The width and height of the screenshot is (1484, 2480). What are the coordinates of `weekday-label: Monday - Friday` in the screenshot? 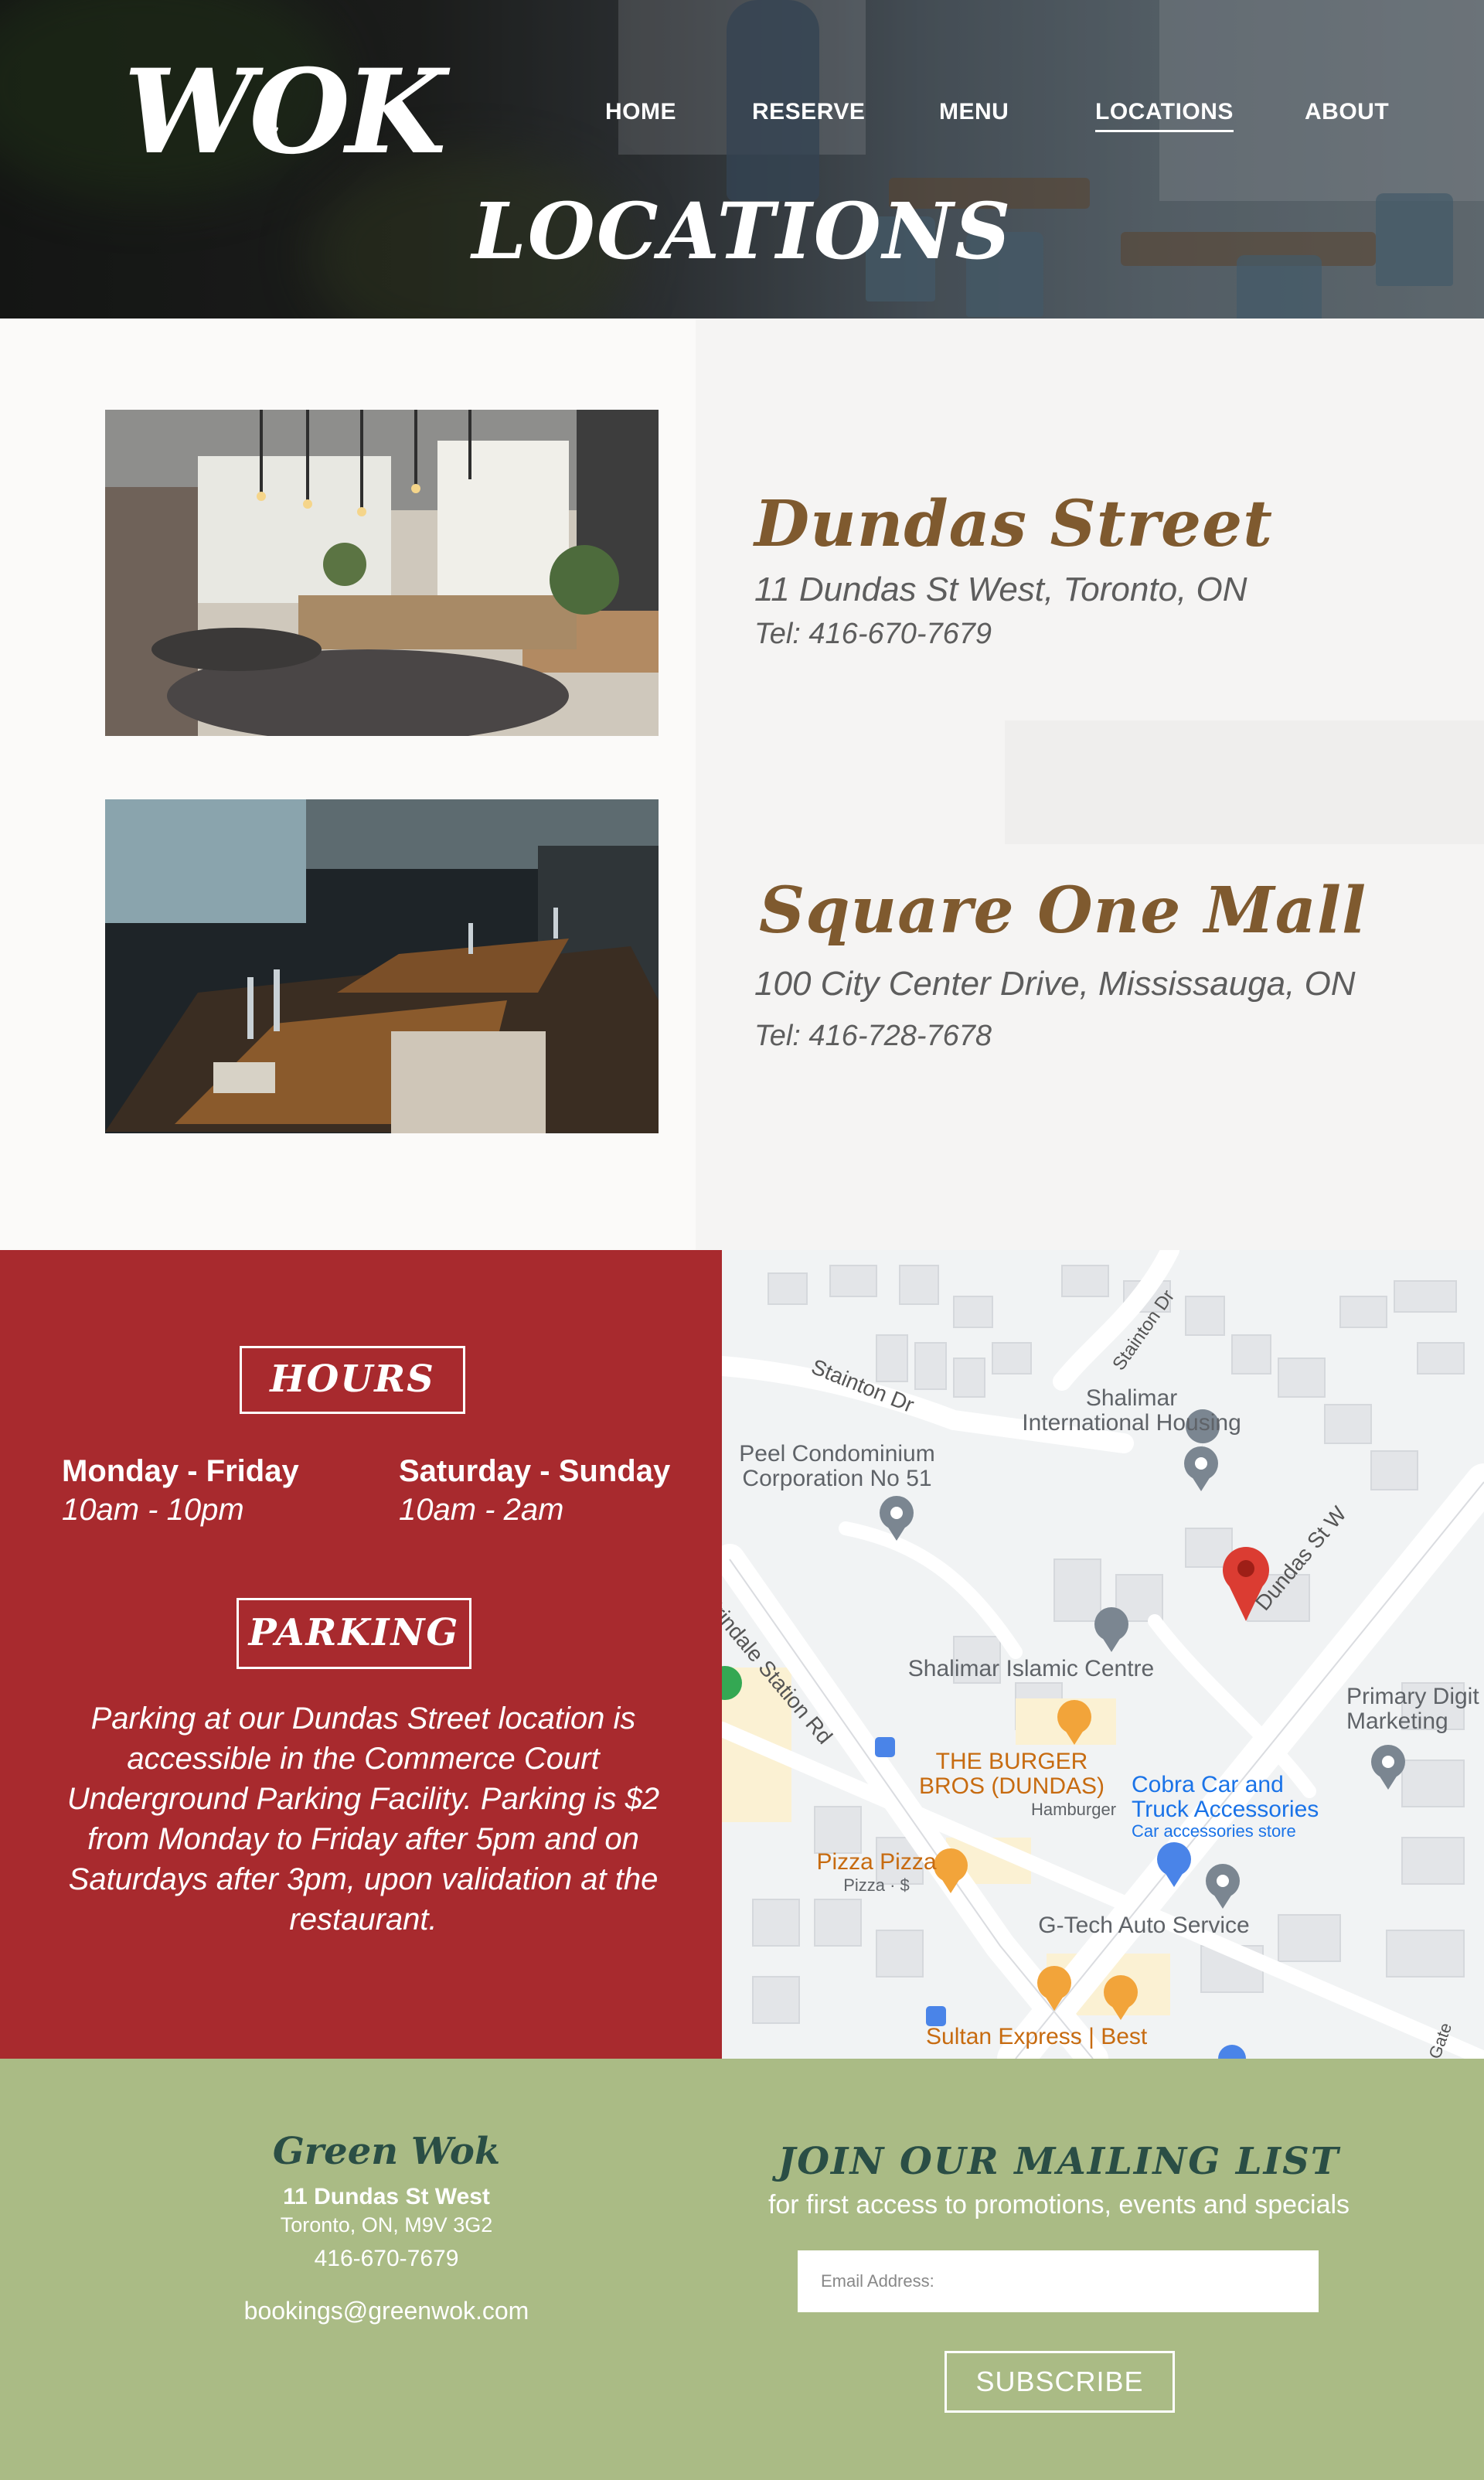 It's located at (180, 1471).